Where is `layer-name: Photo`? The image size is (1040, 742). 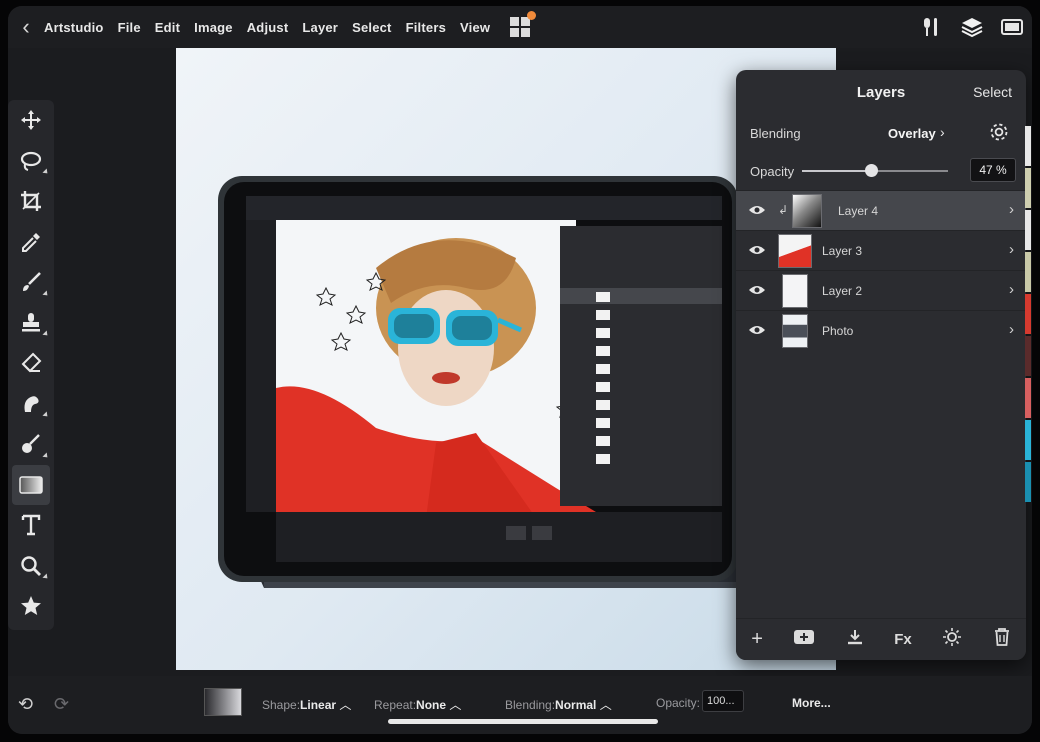
layer-name: Photo is located at coordinates (838, 331).